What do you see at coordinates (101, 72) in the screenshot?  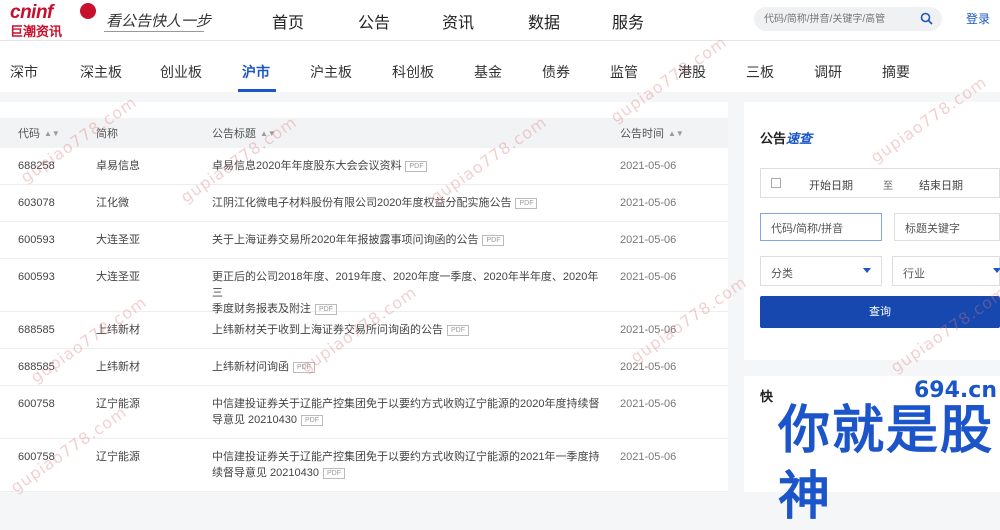 I see `tab-sz-main-board: 深主板` at bounding box center [101, 72].